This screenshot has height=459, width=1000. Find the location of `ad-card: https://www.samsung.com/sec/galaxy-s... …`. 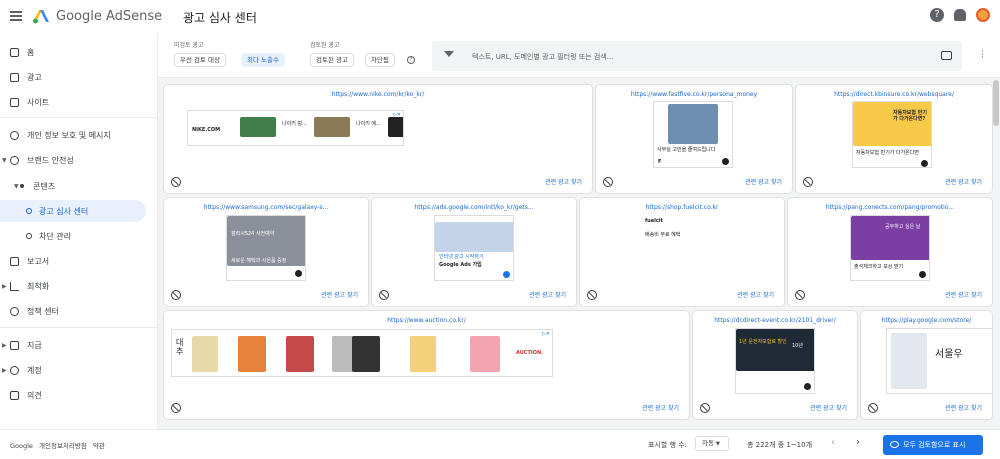

ad-card: https://www.samsung.com/sec/galaxy-s... … is located at coordinates (266, 252).